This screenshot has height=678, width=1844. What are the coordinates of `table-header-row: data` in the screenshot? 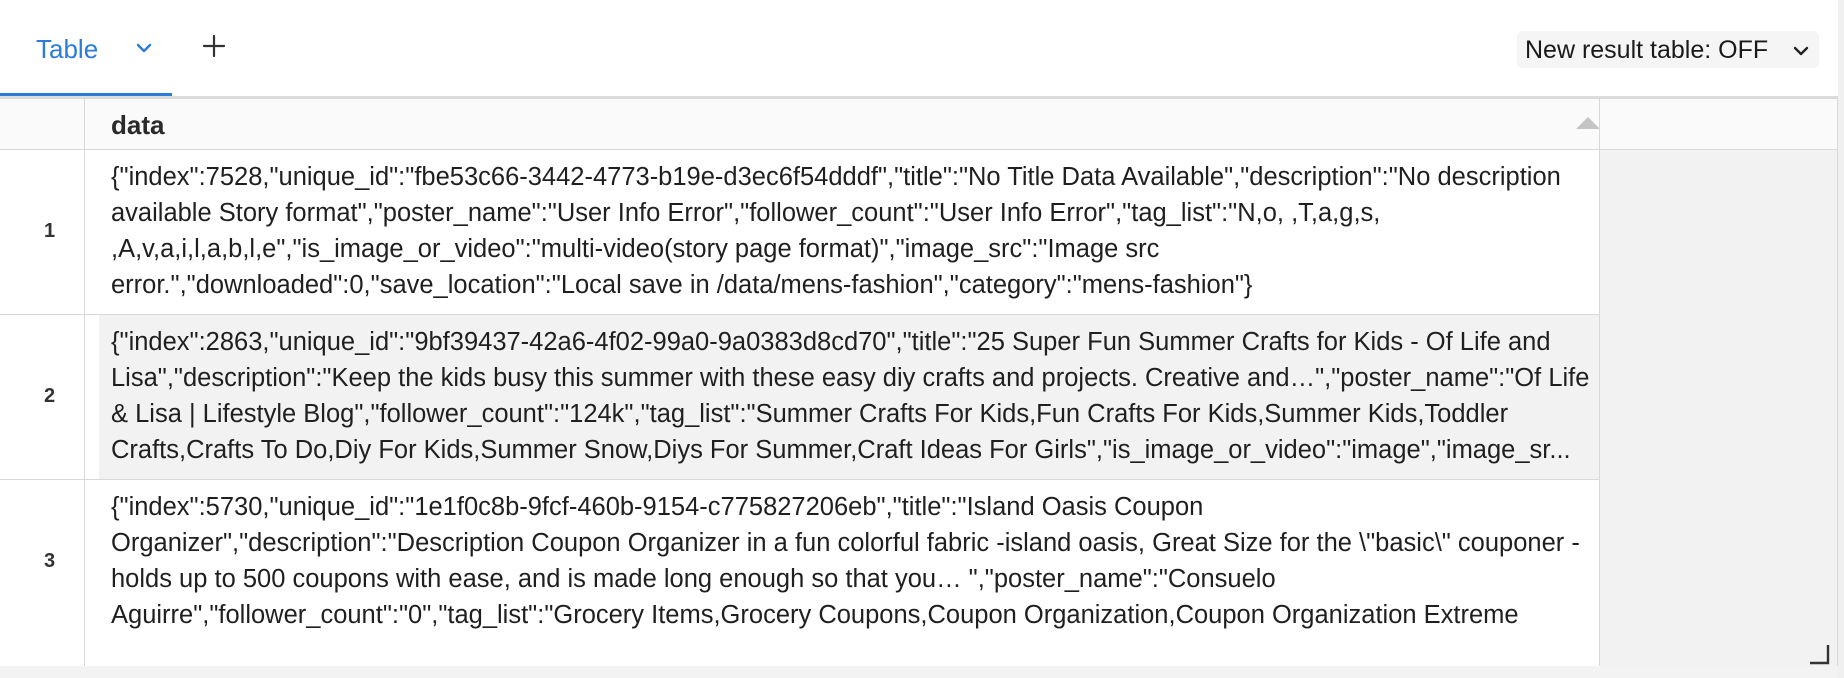 It's located at (919, 123).